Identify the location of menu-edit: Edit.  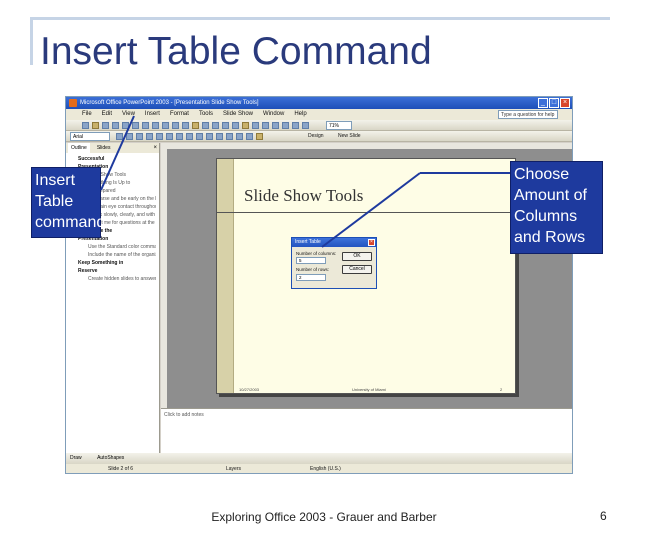
(107, 114).